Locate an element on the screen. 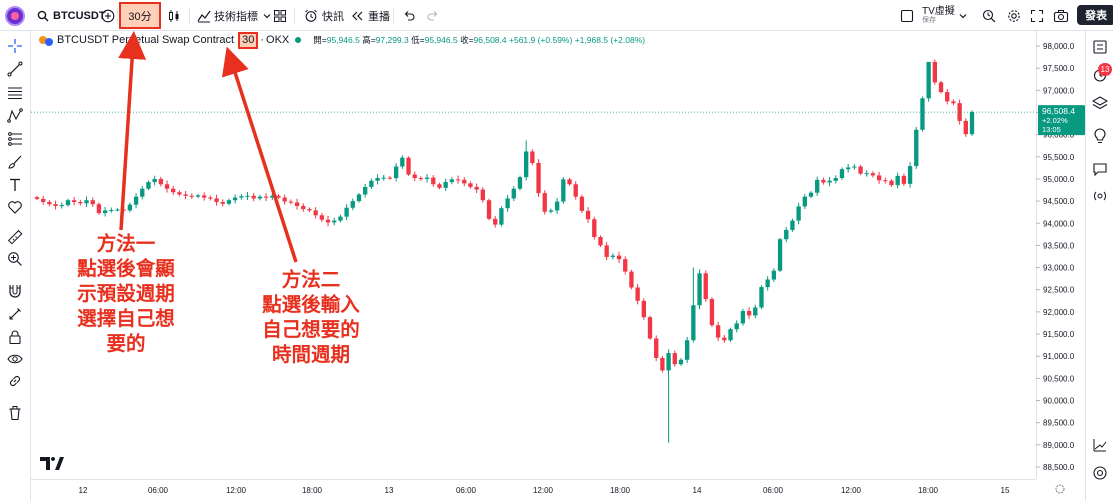  layout-templates-button is located at coordinates (280, 15).